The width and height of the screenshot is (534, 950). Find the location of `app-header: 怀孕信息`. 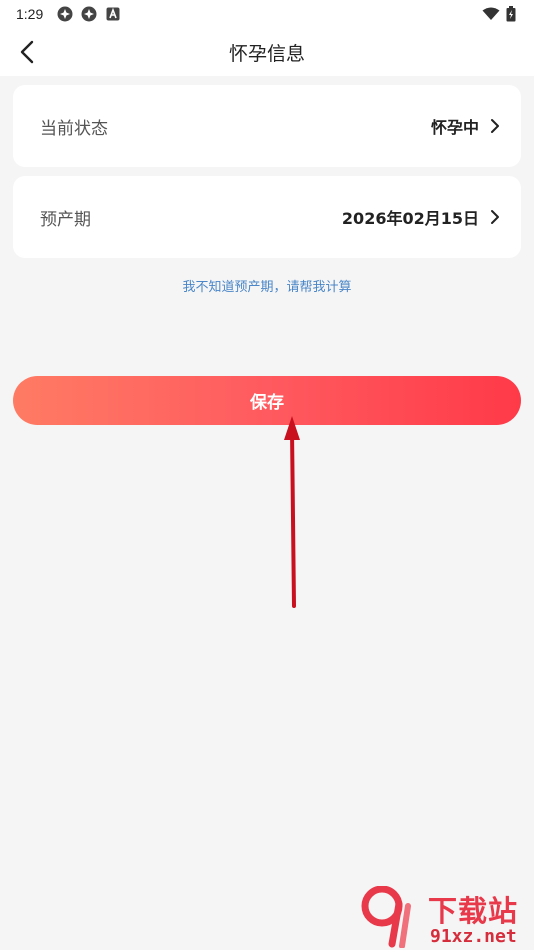

app-header: 怀孕信息 is located at coordinates (267, 52).